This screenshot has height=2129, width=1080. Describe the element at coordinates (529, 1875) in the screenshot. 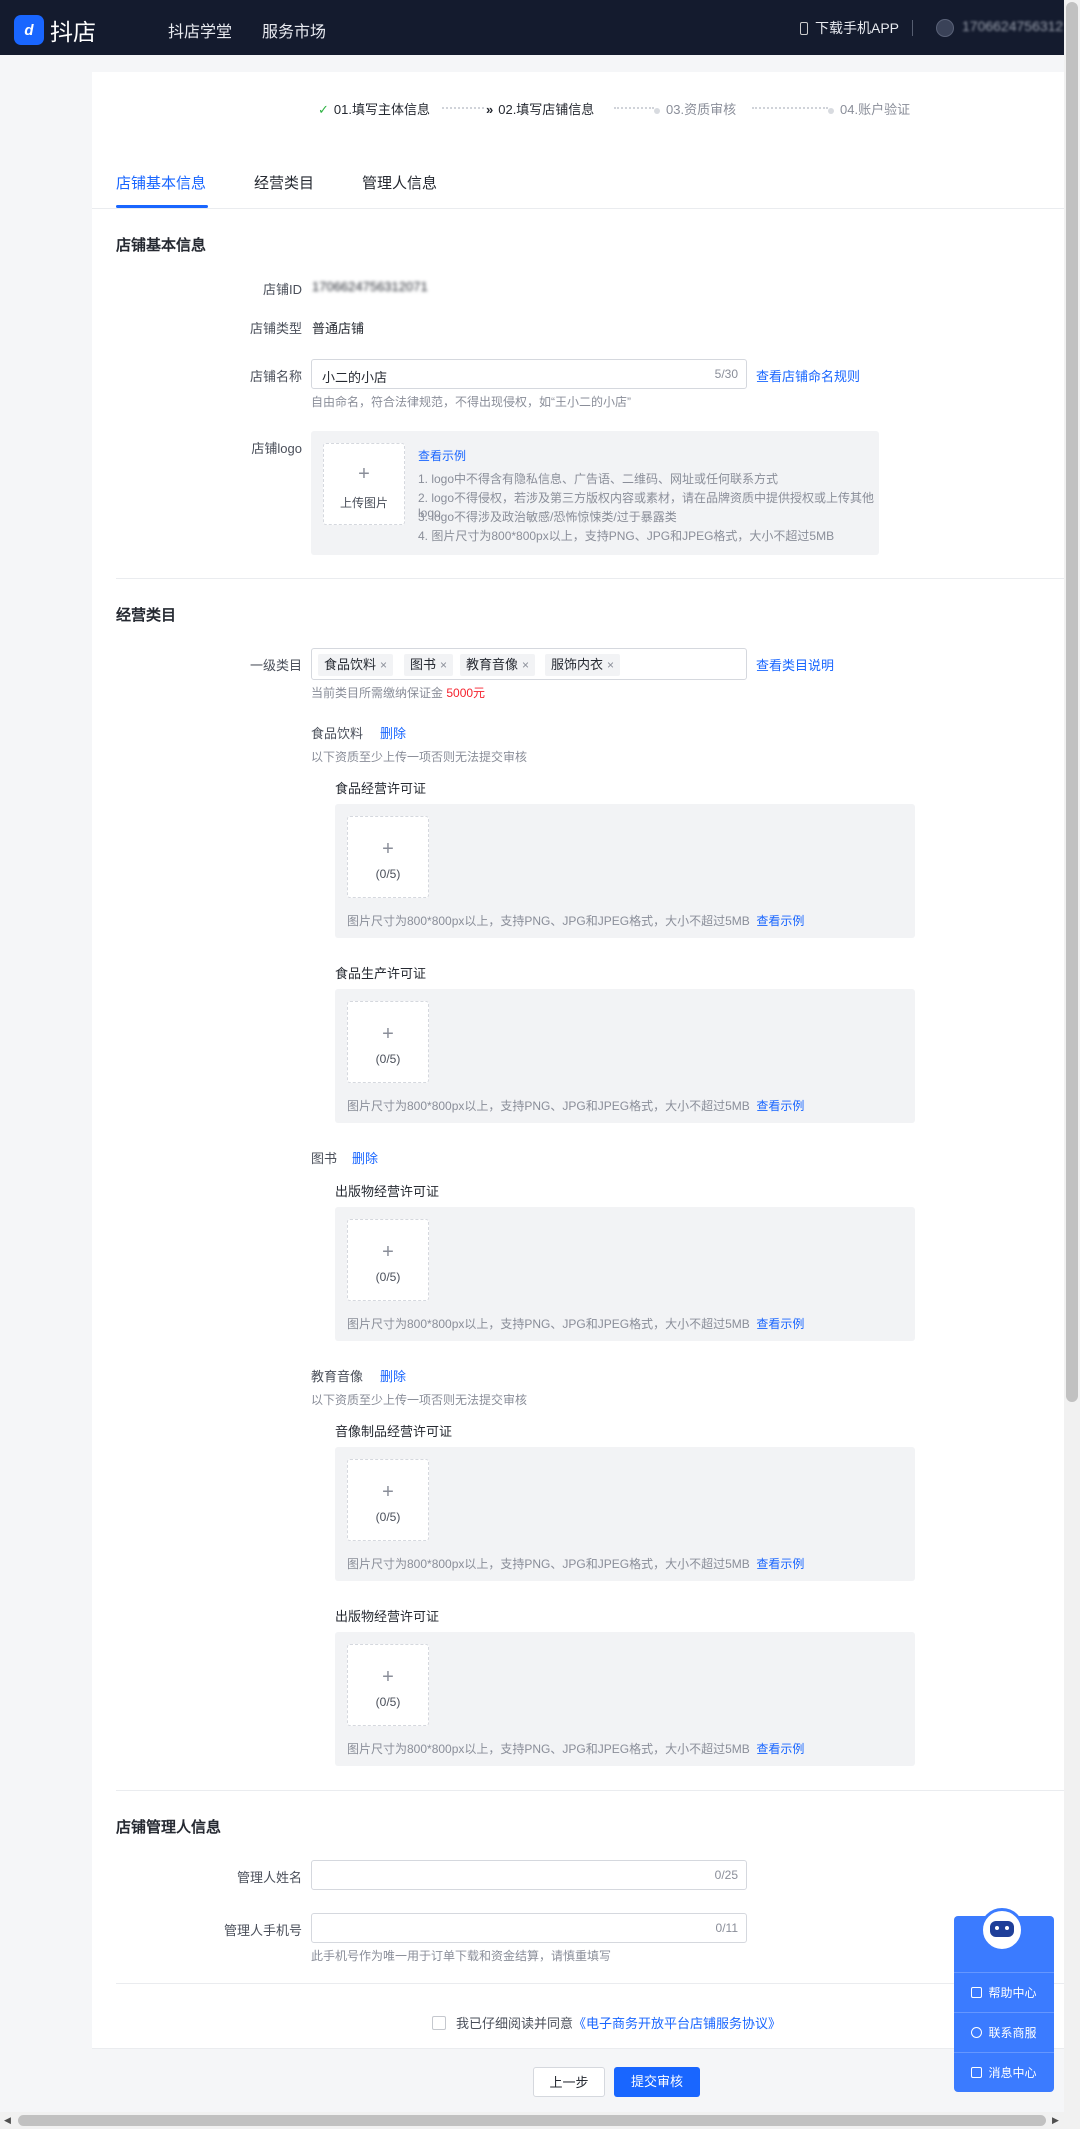

I see `manager-name-input: 0/25` at that location.